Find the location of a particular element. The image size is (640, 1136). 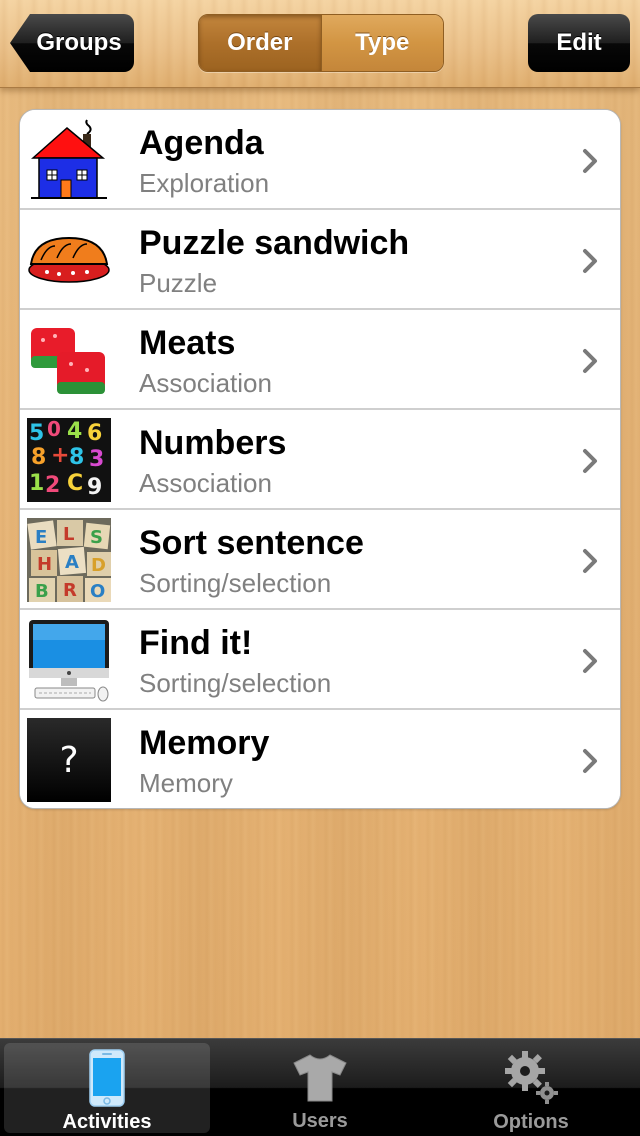

tab-activities: Activities is located at coordinates (107, 1088).